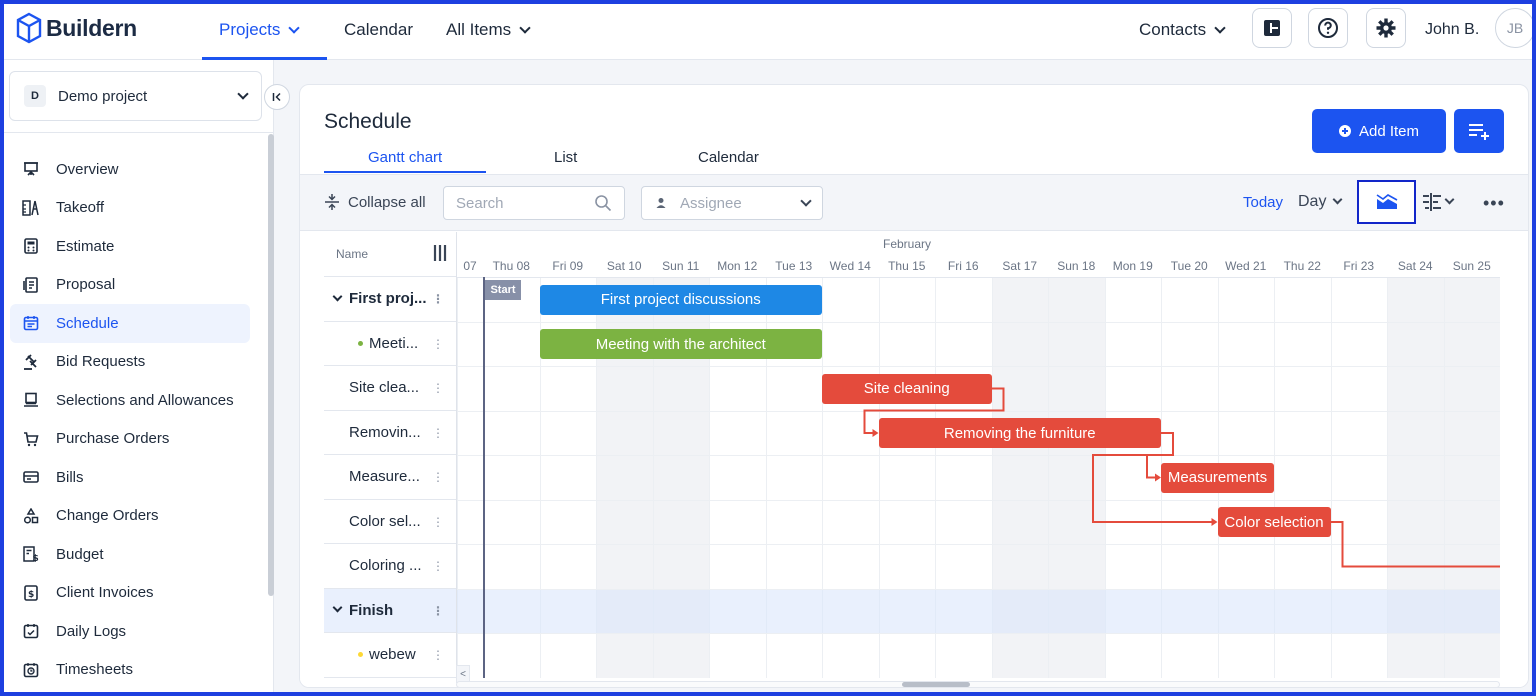 Image resolution: width=1536 pixels, height=696 pixels. Describe the element at coordinates (480, 203) in the screenshot. I see `search-placeholder: Search` at that location.